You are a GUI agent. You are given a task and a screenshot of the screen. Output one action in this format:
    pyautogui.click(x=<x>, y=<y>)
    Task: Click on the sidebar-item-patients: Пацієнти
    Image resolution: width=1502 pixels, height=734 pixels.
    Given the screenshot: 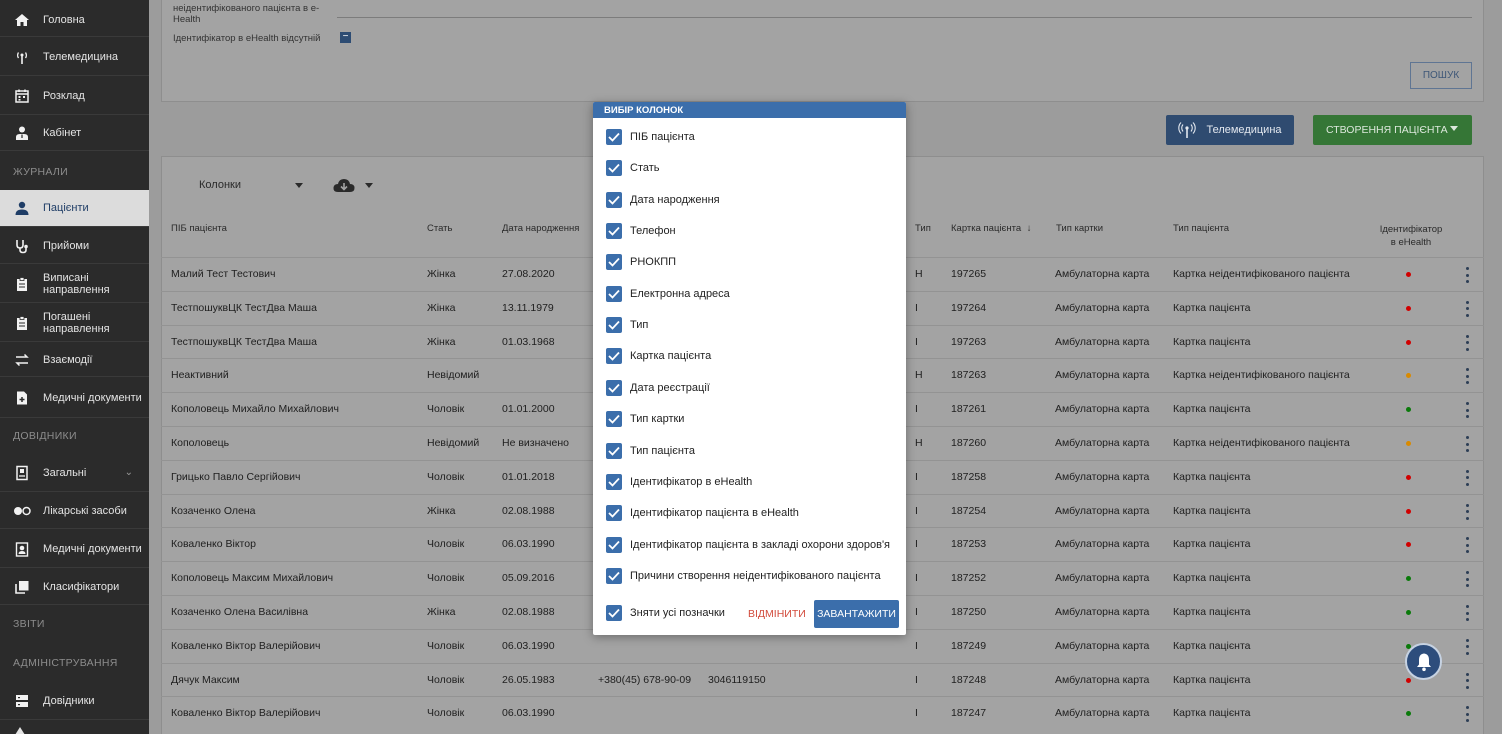 What is the action you would take?
    pyautogui.click(x=74, y=208)
    